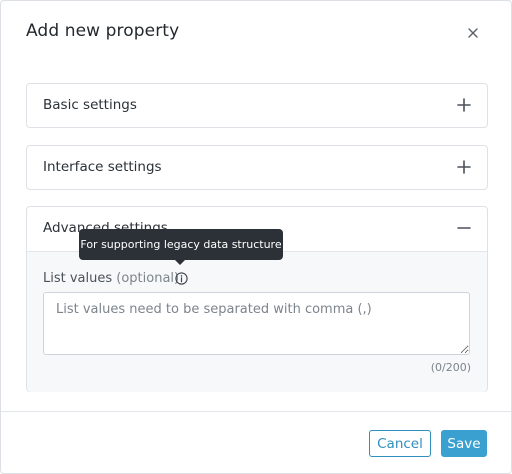  Describe the element at coordinates (148, 278) in the screenshot. I see `optional-text: (optional)` at that location.